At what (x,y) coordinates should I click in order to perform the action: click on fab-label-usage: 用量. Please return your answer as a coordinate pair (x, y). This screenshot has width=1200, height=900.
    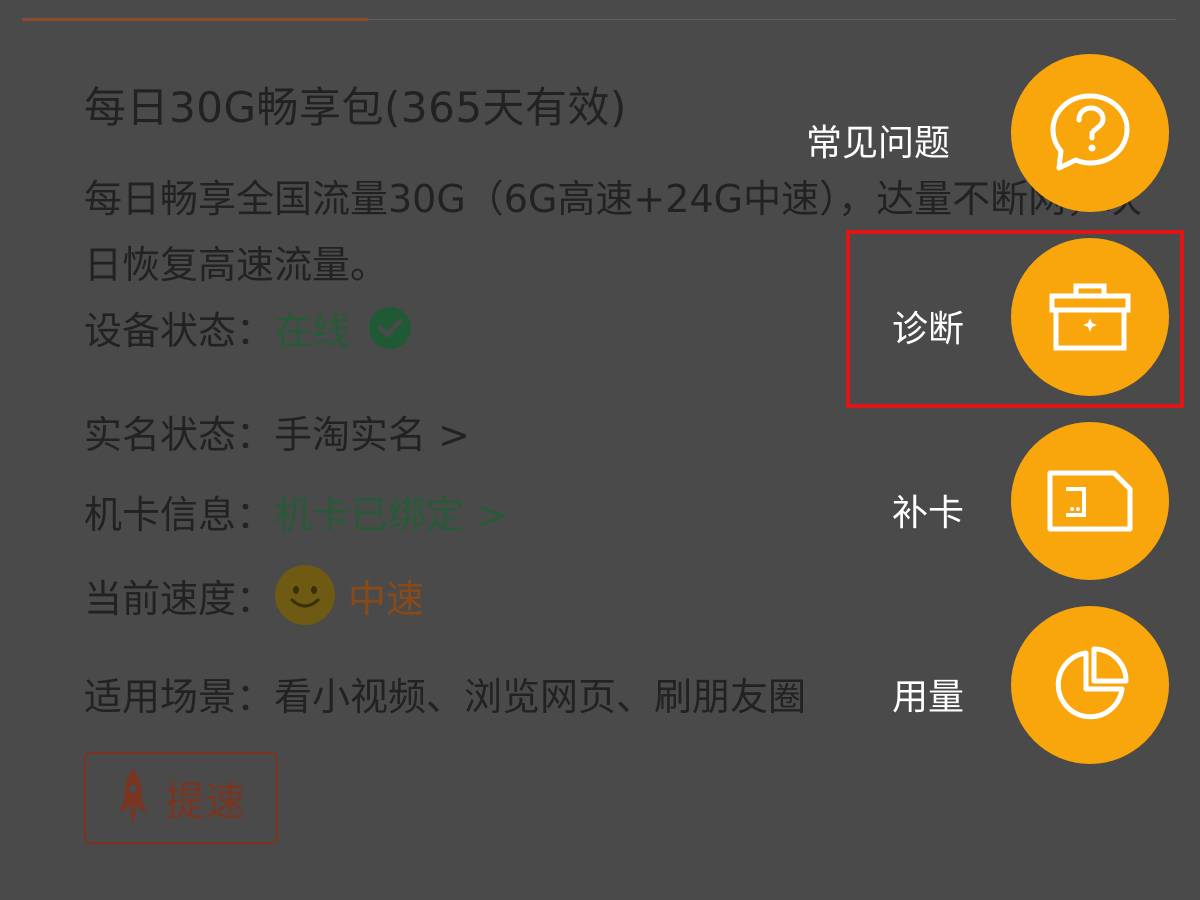
    Looking at the image, I should click on (928, 694).